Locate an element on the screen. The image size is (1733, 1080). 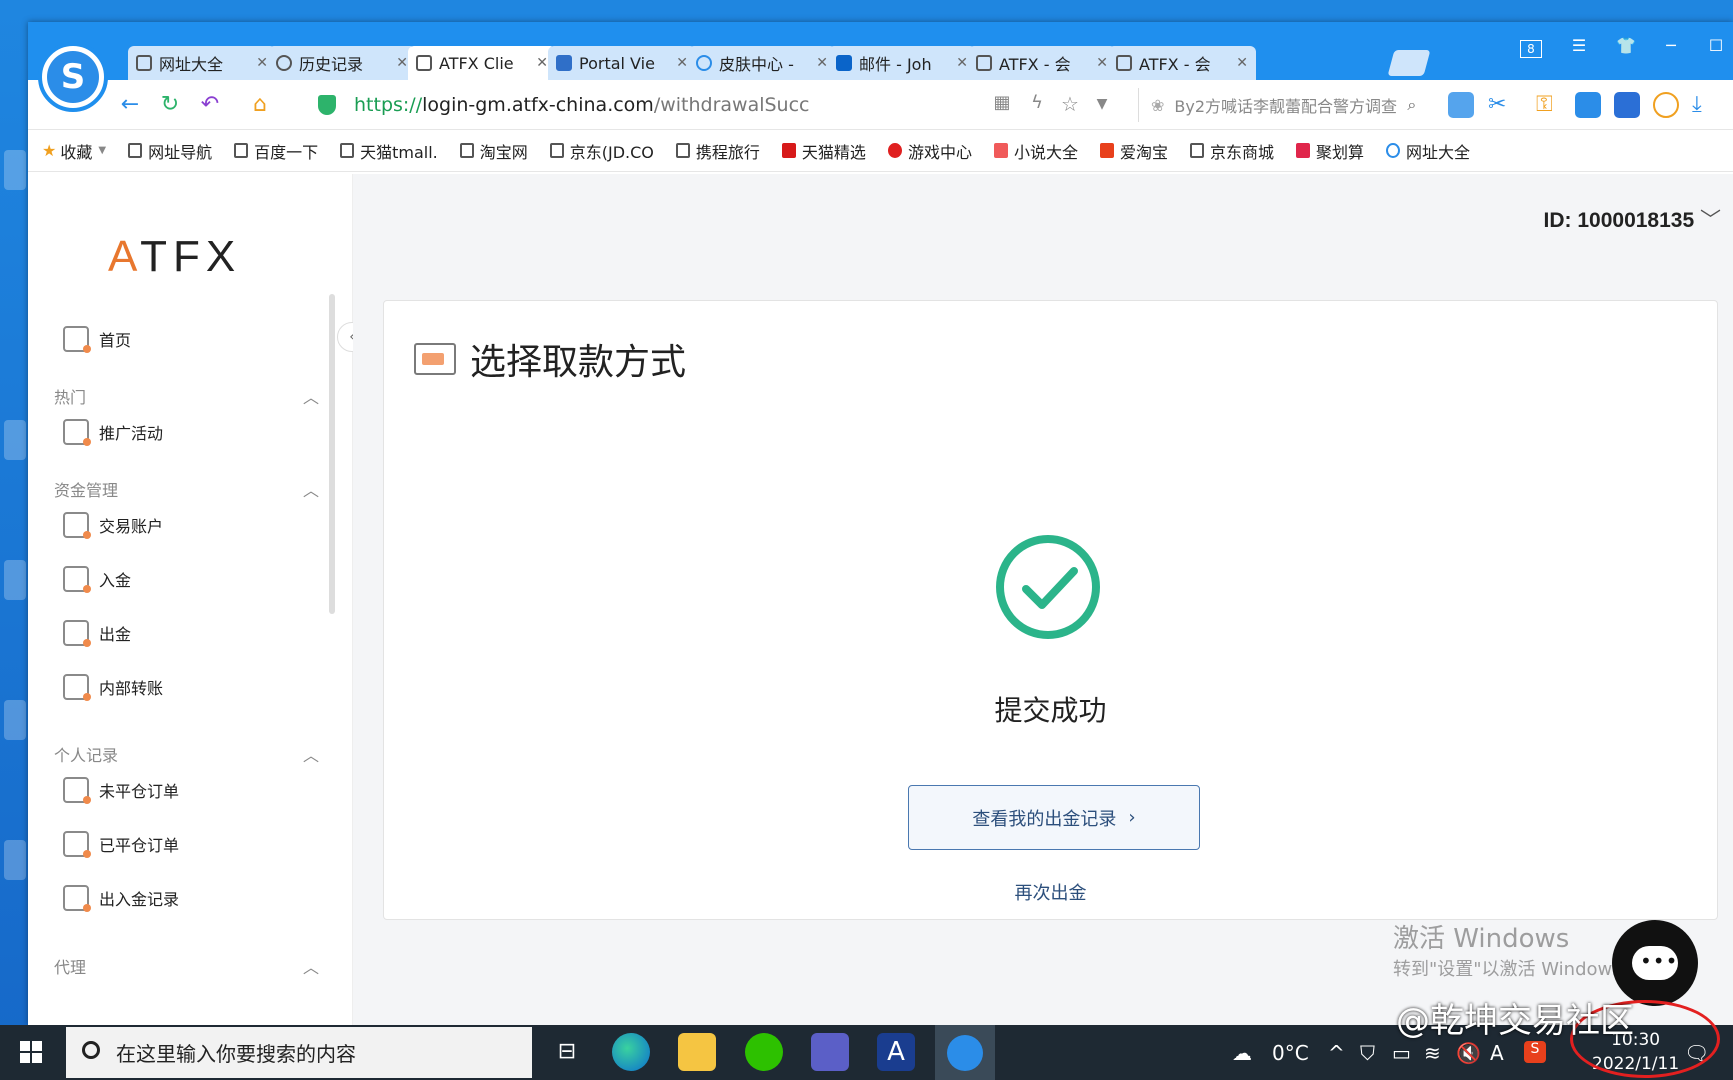
atfx-app-icon: A is located at coordinates (896, 1052).